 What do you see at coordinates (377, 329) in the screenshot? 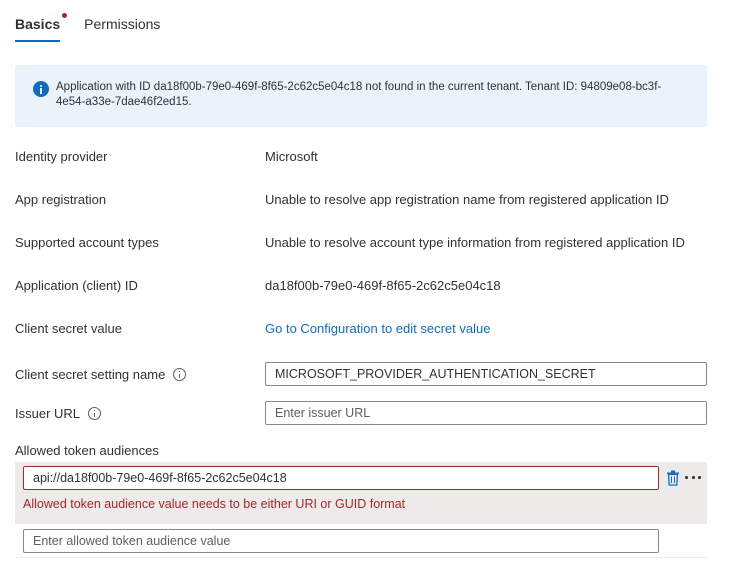
I see `edit-secret-link: Go to Configuration to edit secret value` at bounding box center [377, 329].